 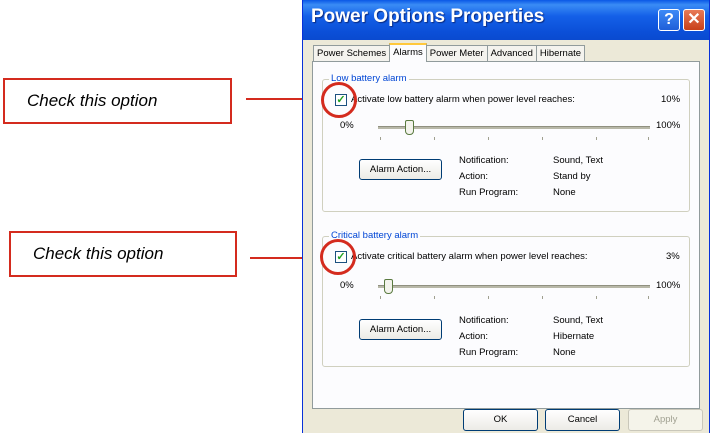 I want to click on tab-power-meter: Power Meter, so click(x=456, y=53).